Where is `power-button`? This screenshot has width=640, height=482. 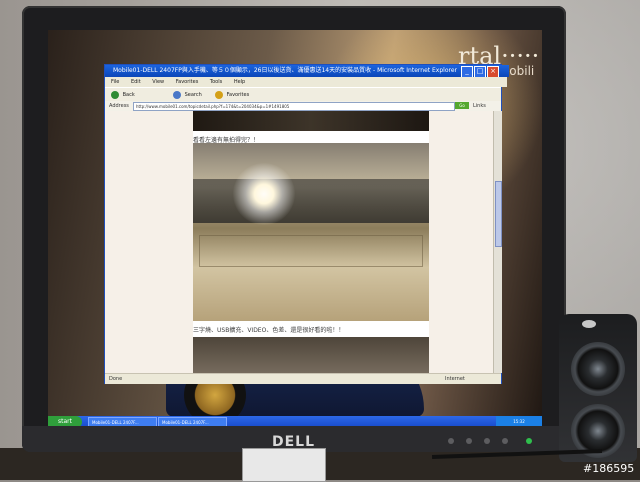 power-button is located at coordinates (529, 441).